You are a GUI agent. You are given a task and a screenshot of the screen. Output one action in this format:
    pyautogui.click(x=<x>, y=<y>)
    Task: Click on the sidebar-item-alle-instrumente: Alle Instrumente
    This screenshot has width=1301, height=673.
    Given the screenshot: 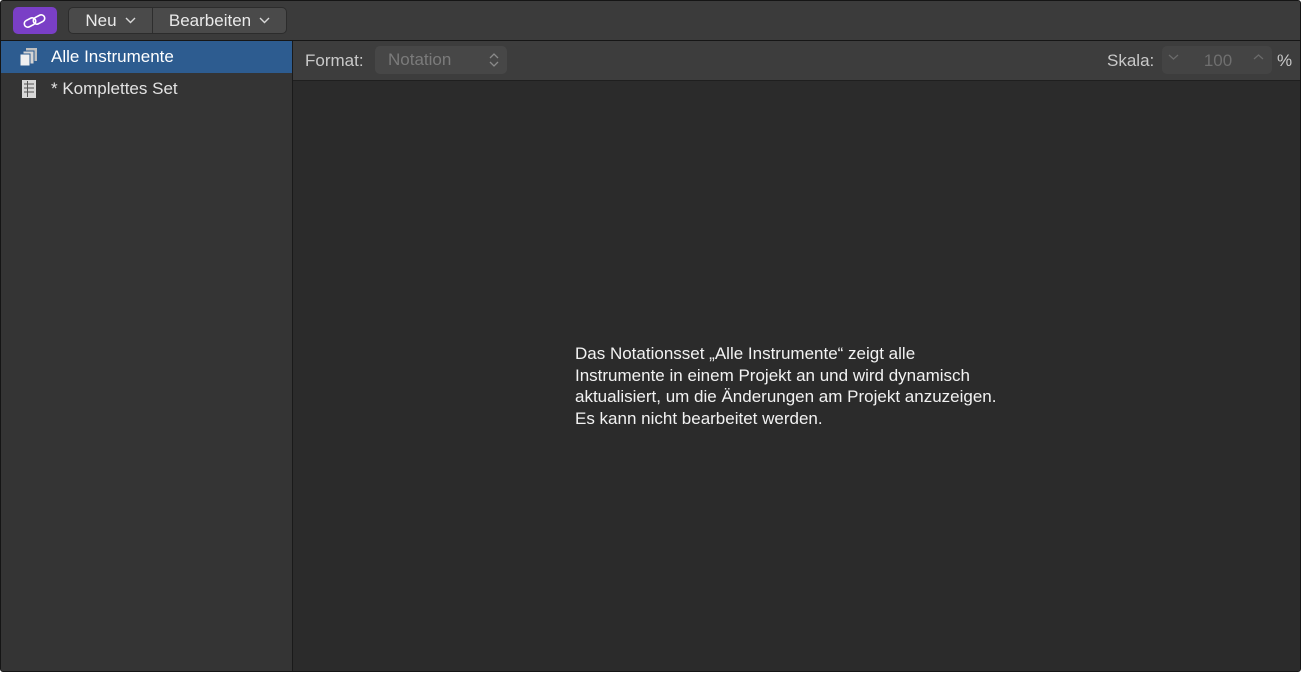 What is the action you would take?
    pyautogui.click(x=146, y=57)
    